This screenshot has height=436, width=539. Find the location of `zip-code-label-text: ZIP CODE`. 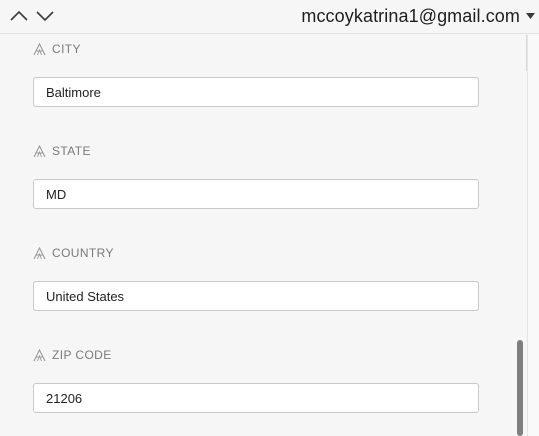

zip-code-label-text: ZIP CODE is located at coordinates (82, 355).